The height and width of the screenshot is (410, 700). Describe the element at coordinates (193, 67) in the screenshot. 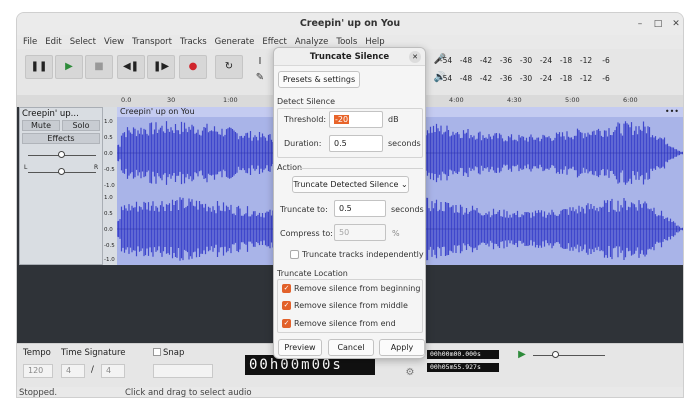

I see `record-button: ●` at that location.